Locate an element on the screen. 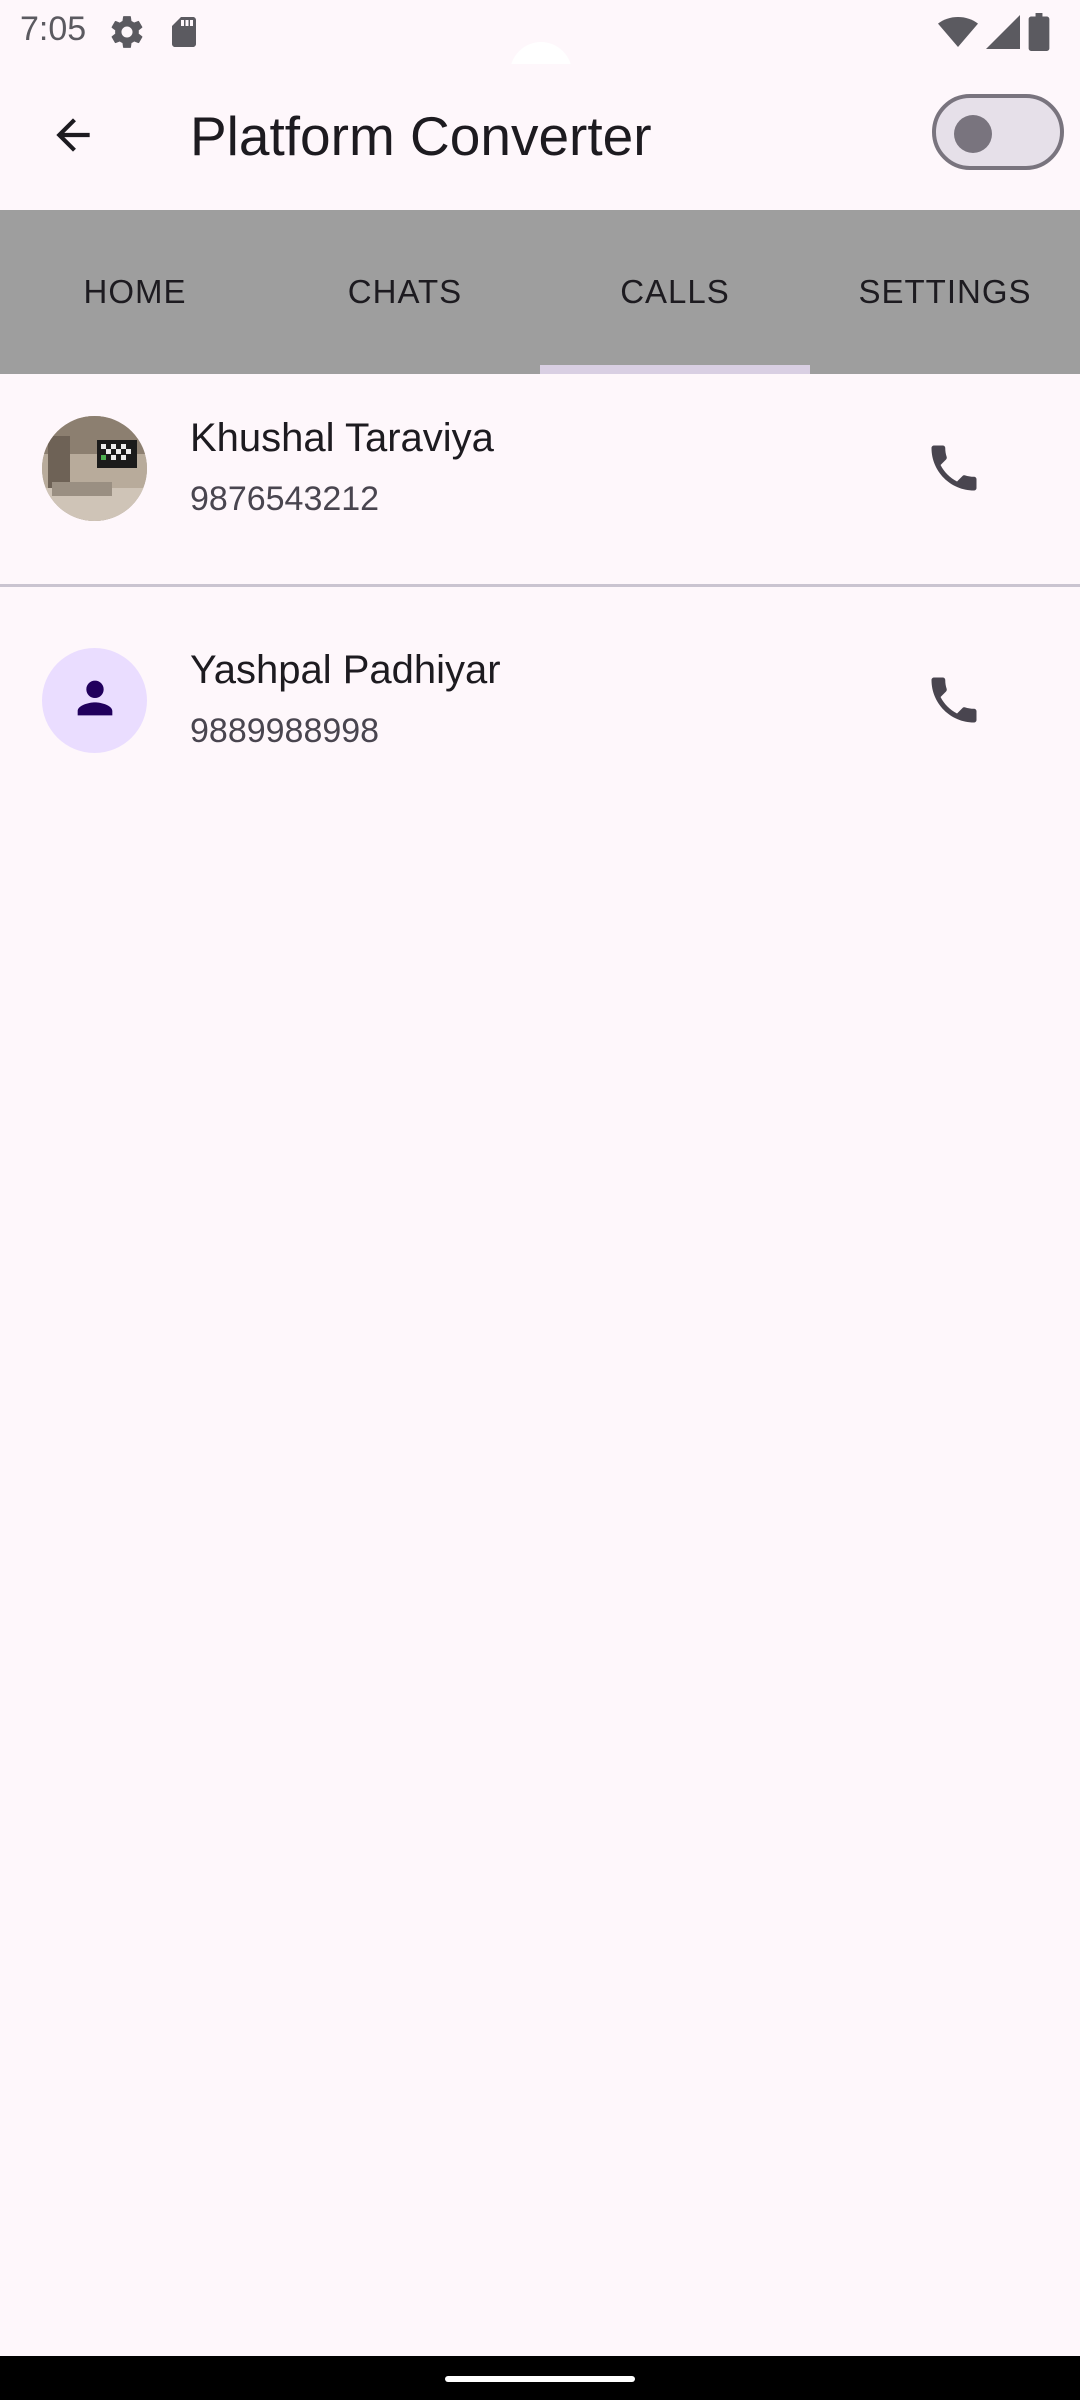 This screenshot has height=2400, width=1080. contact-name: Yashpal Padhiyar is located at coordinates (345, 670).